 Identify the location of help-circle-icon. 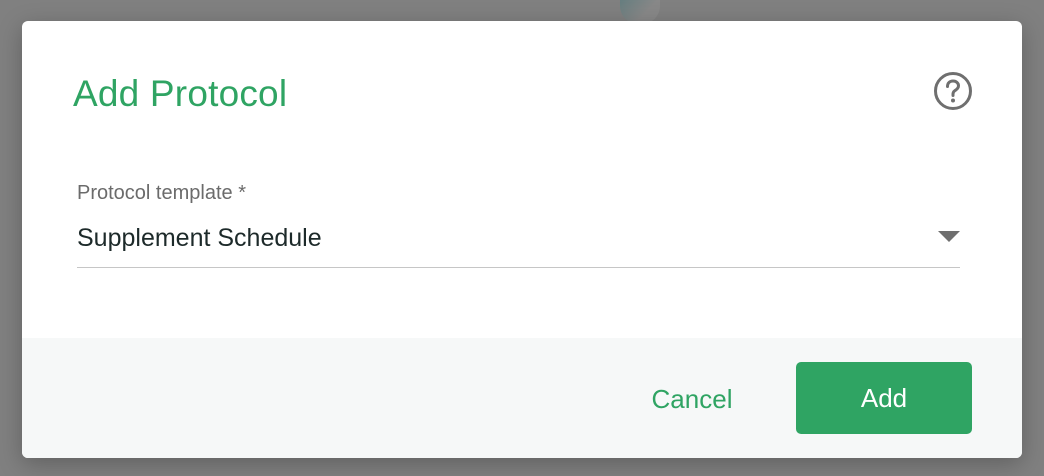
(953, 91).